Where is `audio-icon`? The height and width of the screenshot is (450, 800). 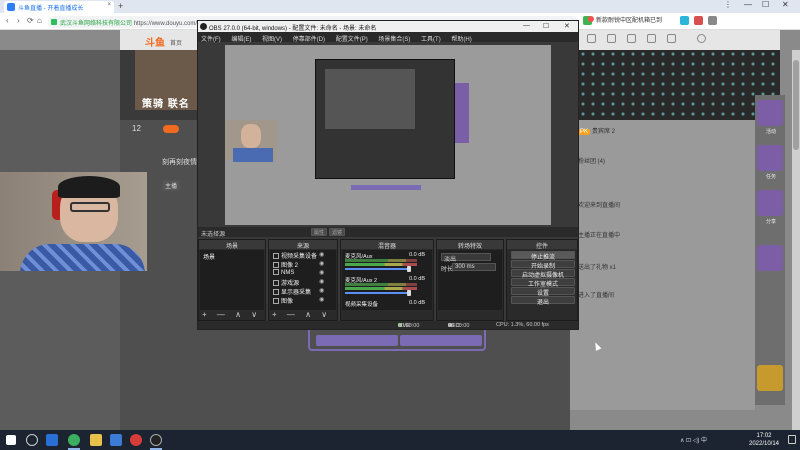 audio-icon is located at coordinates (276, 272).